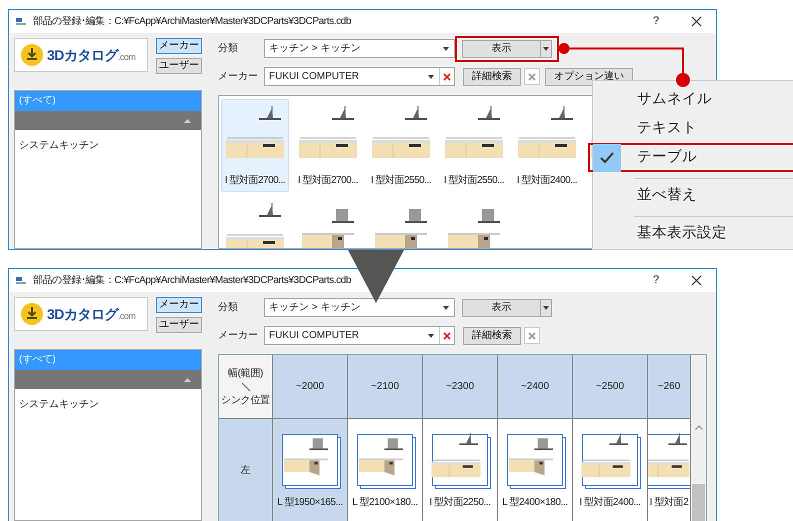  I want to click on column-header: ~2100, so click(385, 387).